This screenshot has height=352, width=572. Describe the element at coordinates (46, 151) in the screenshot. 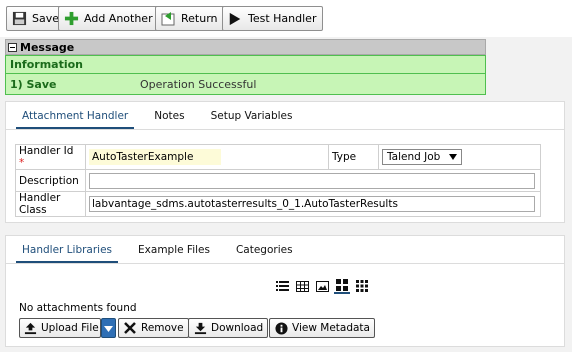

I see `handler-id-label: Handler Id` at that location.